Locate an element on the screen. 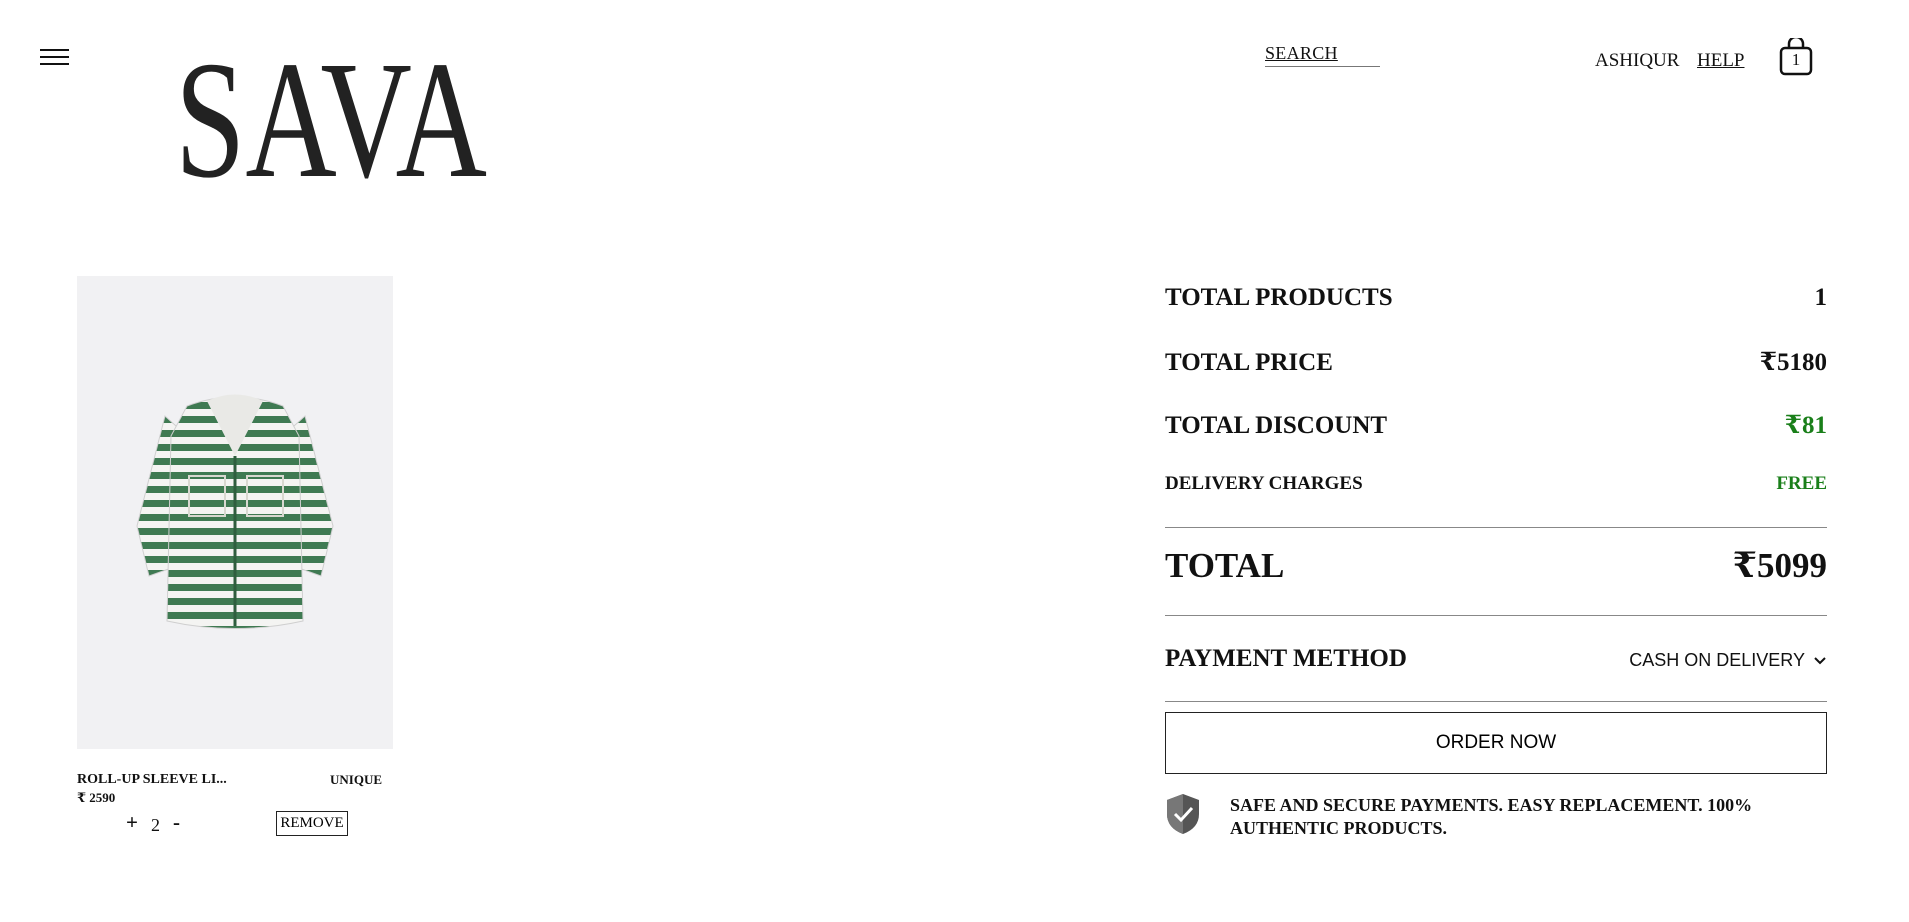 Image resolution: width=1909 pixels, height=922 pixels. total-products-value: 1 is located at coordinates (1821, 297).